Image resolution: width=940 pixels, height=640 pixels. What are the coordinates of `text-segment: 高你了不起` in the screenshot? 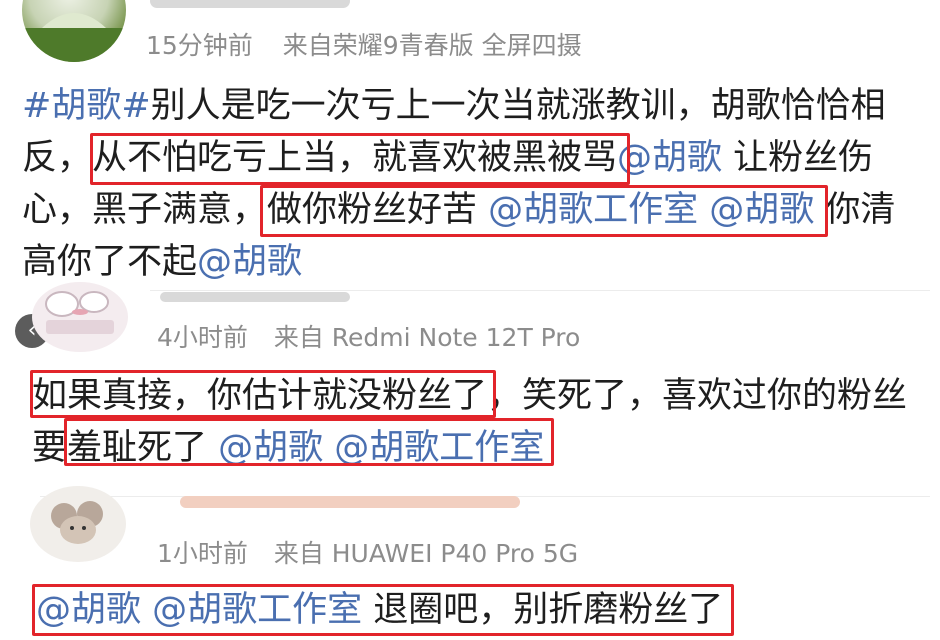 It's located at (110, 262).